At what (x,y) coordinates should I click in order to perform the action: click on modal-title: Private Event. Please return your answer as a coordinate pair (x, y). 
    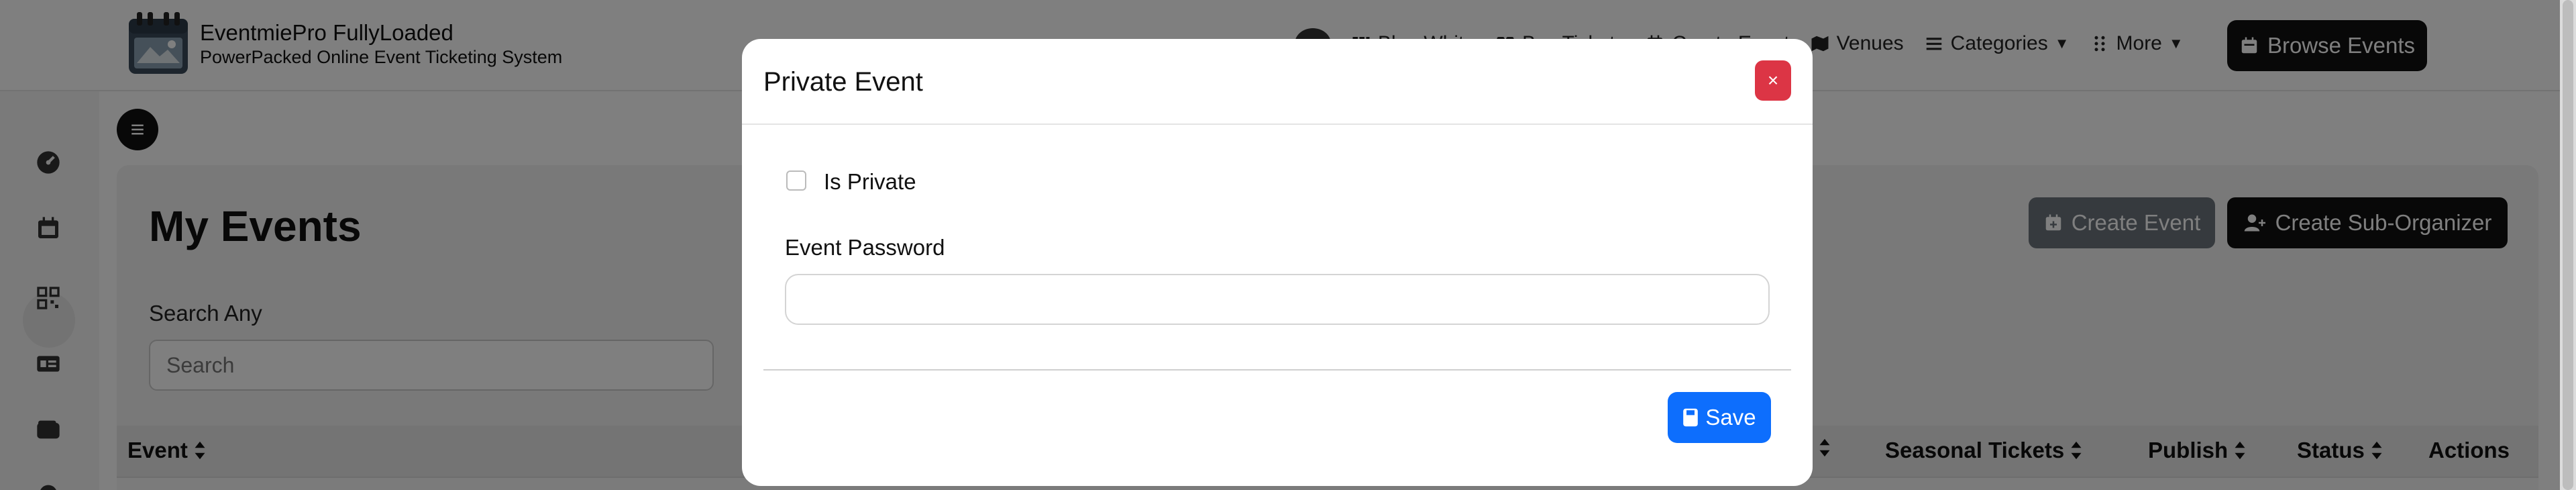
    Looking at the image, I should click on (843, 82).